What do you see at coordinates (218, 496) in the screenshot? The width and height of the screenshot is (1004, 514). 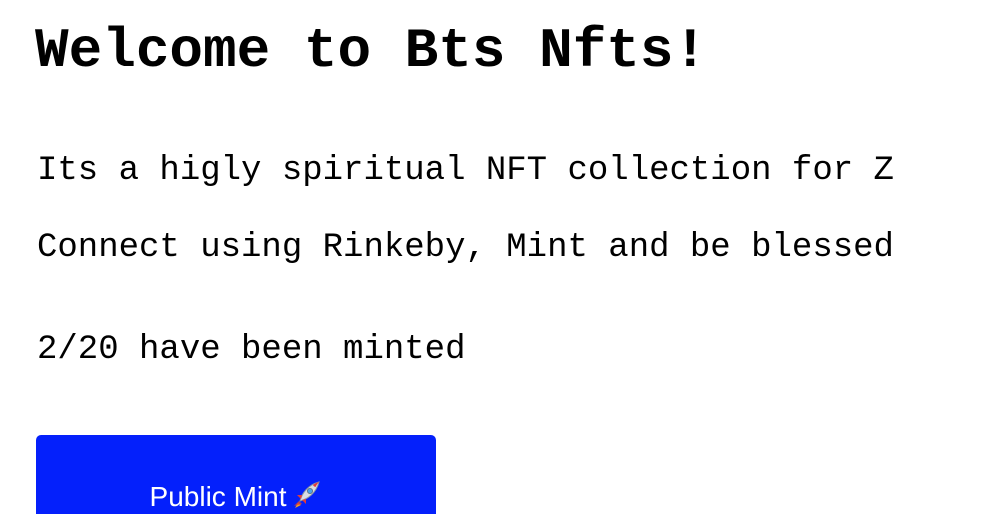 I see `public-mint-label: Public Mint` at bounding box center [218, 496].